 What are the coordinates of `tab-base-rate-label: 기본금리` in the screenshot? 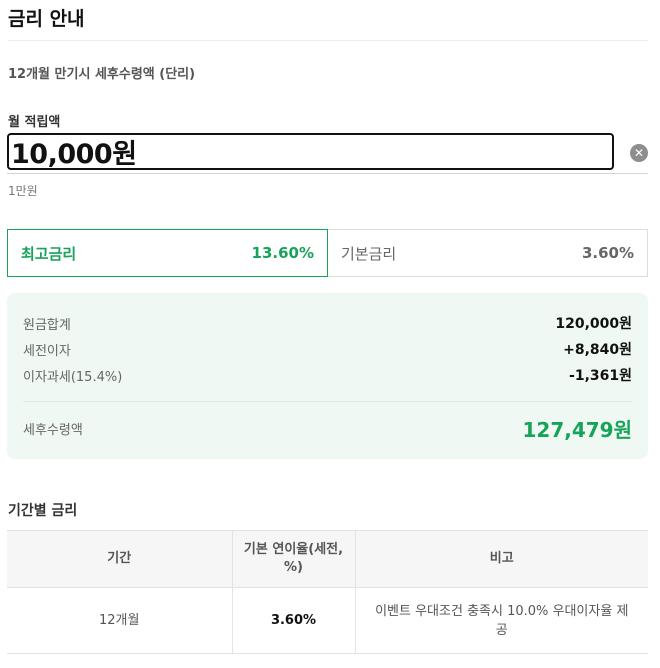 It's located at (369, 253).